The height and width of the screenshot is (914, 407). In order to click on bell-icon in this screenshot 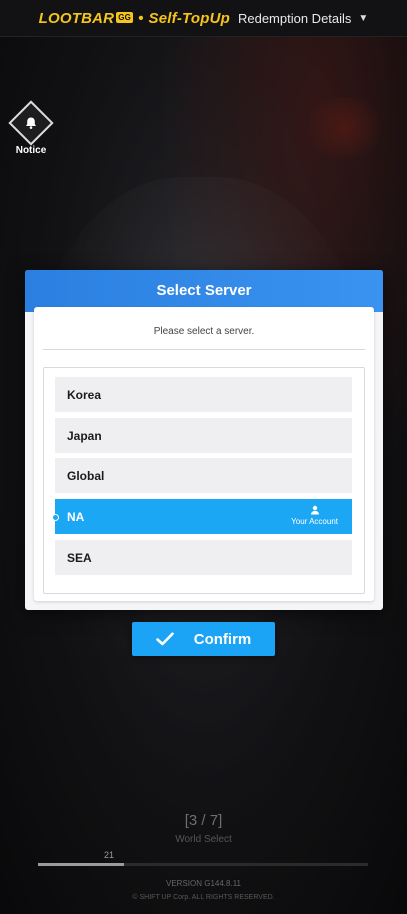, I will do `click(31, 123)`.